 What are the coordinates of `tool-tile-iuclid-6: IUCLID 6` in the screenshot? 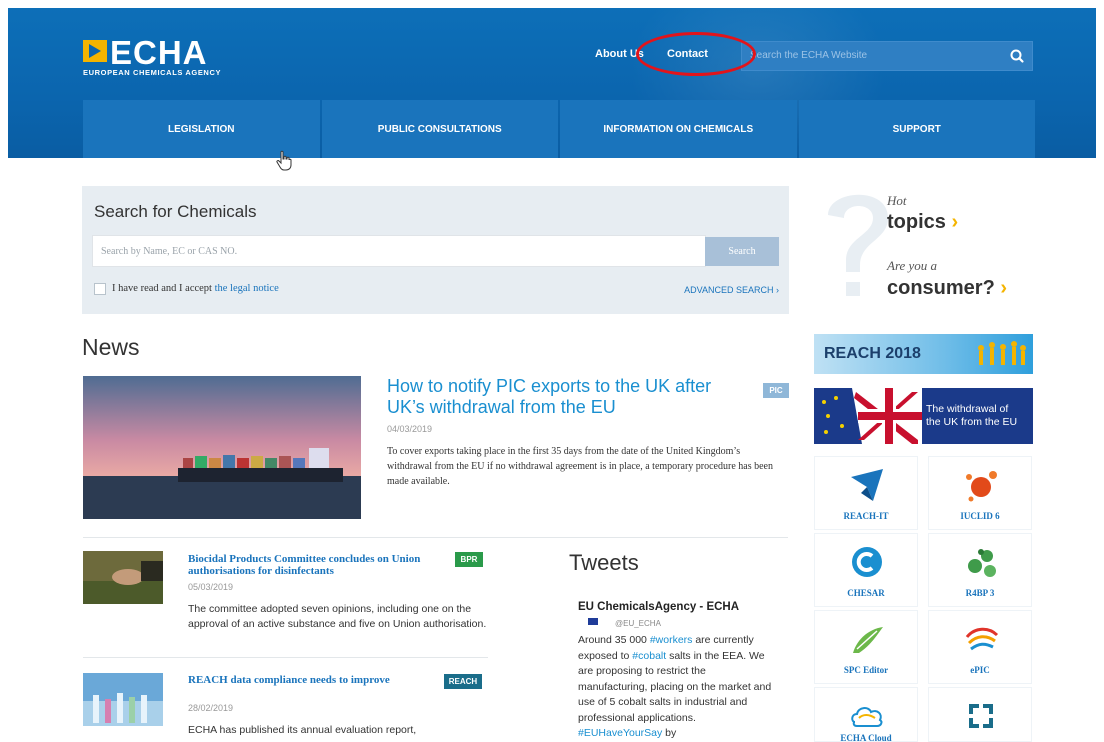 It's located at (980, 493).